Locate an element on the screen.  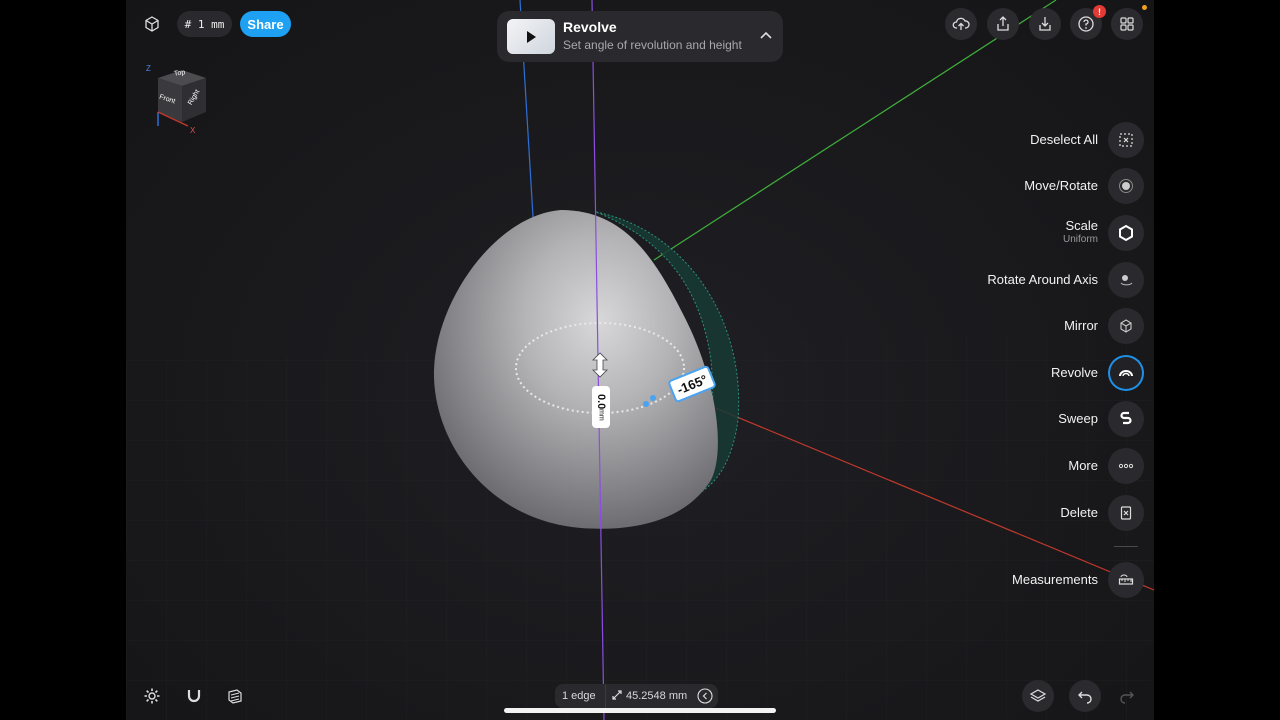
settings-button is located at coordinates (152, 696).